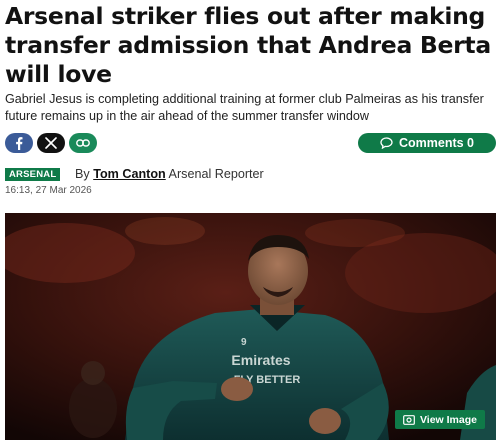 The width and height of the screenshot is (500, 440). I want to click on byline-prefix: By, so click(82, 174).